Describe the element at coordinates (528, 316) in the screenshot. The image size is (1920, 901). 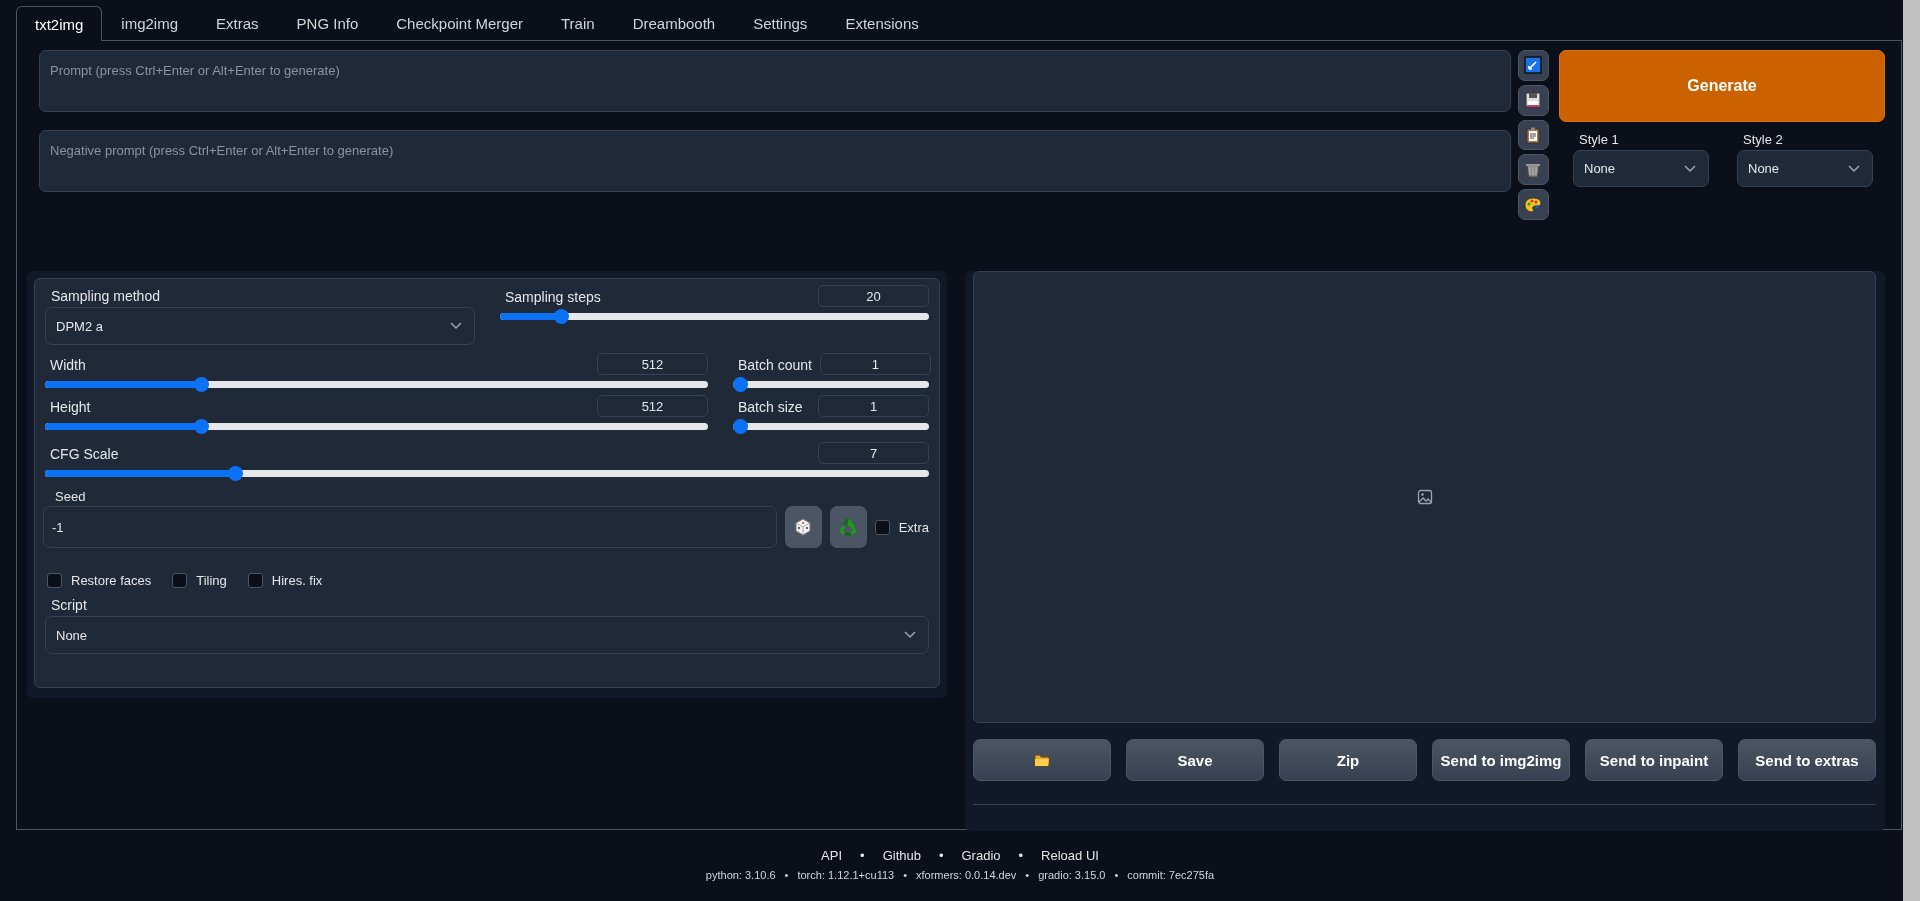
I see `slider-fill` at that location.